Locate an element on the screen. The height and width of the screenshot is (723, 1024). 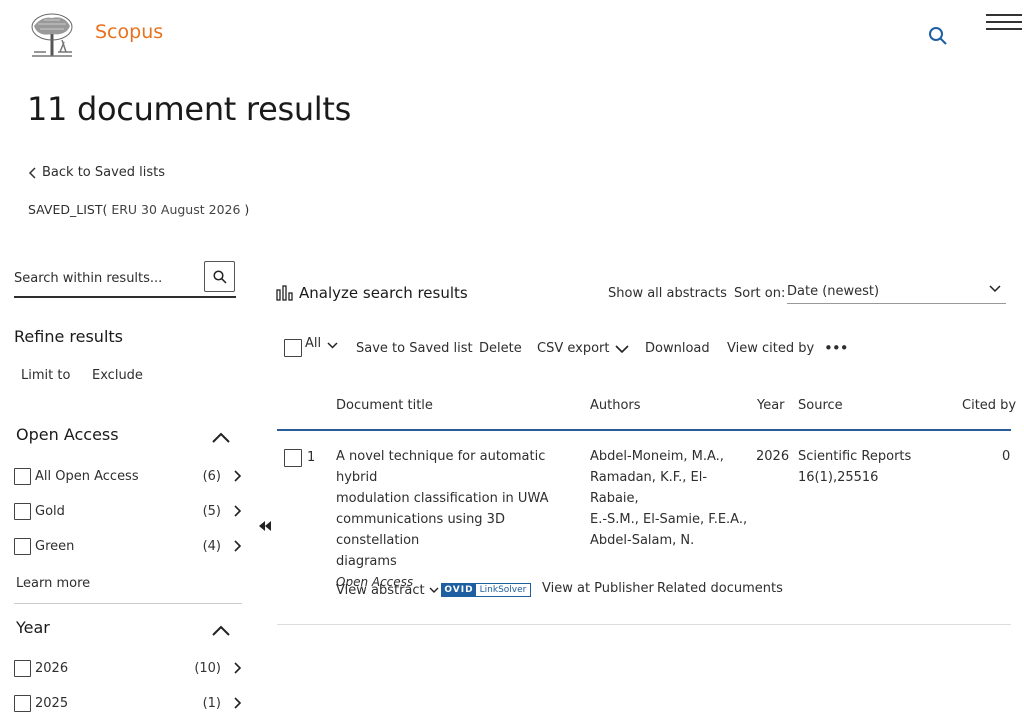
search-within-results is located at coordinates (125, 279).